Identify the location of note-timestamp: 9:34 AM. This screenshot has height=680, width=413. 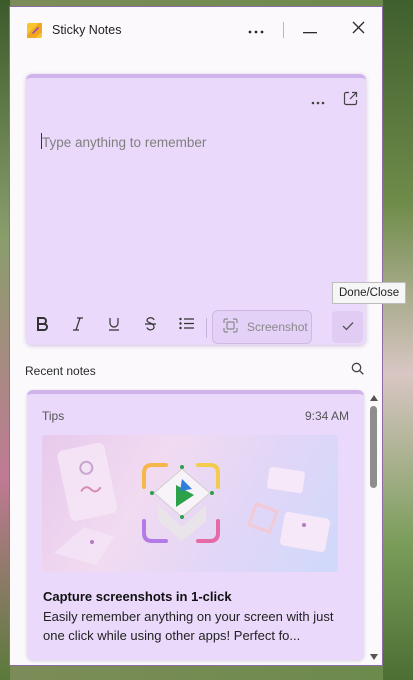
(326, 416).